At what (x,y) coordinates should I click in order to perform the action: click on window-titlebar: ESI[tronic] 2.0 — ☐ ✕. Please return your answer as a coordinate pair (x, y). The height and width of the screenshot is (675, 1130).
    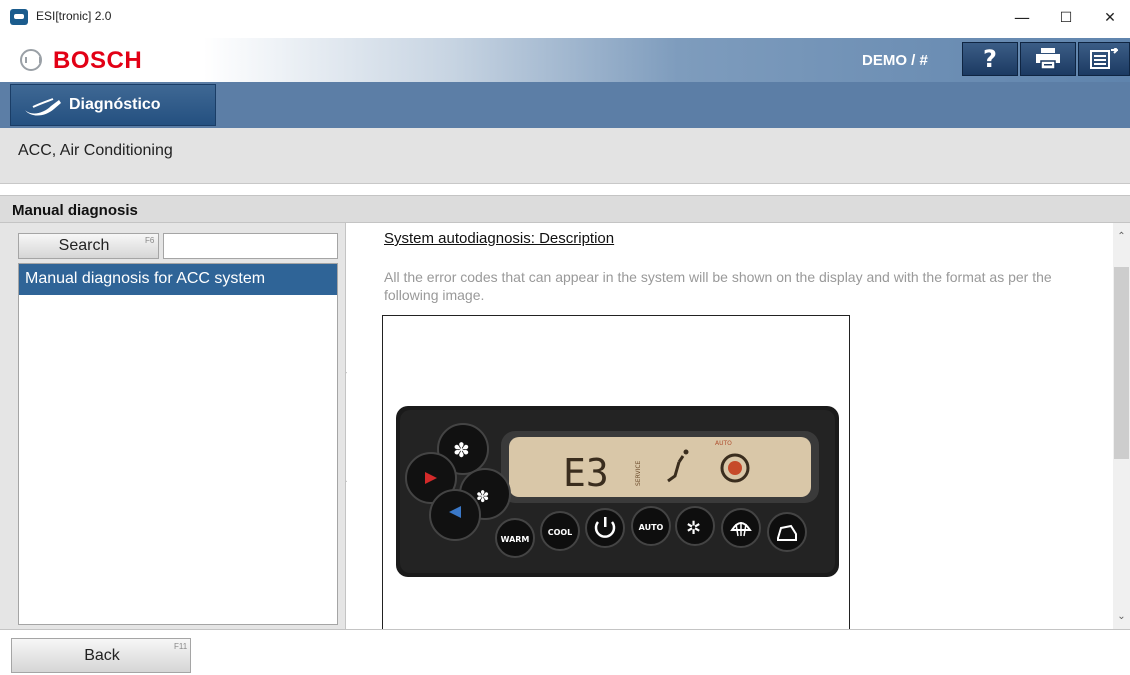
    Looking at the image, I should click on (565, 19).